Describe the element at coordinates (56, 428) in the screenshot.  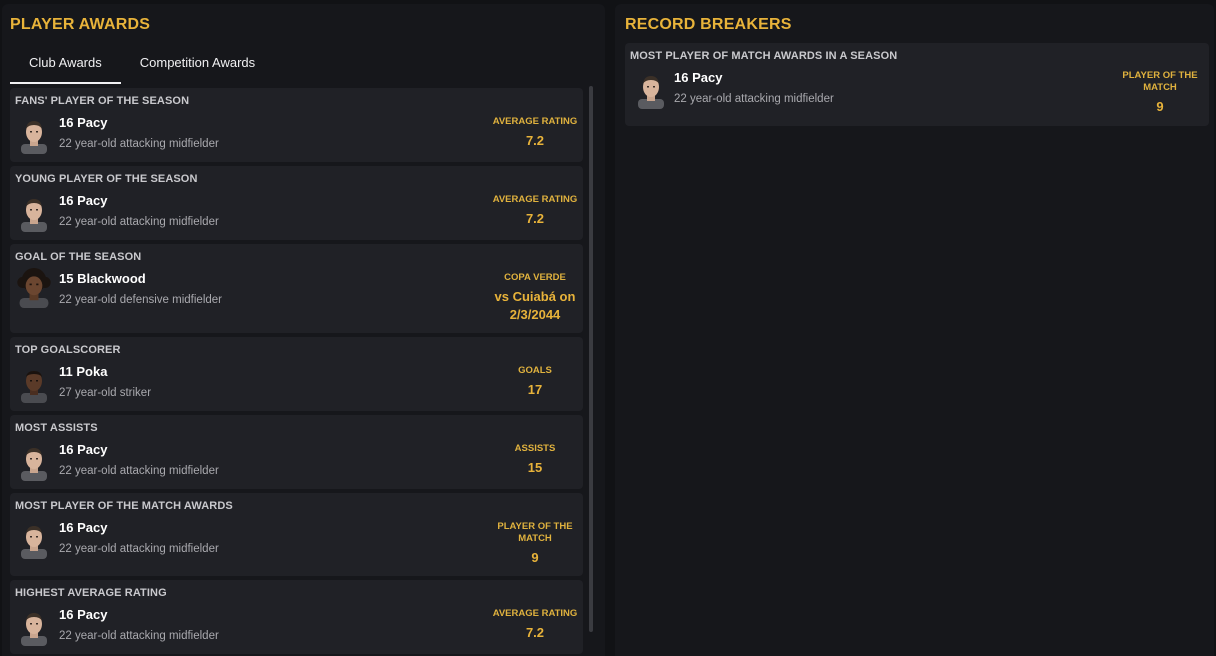
I see `award-title: MOST ASSISTS` at that location.